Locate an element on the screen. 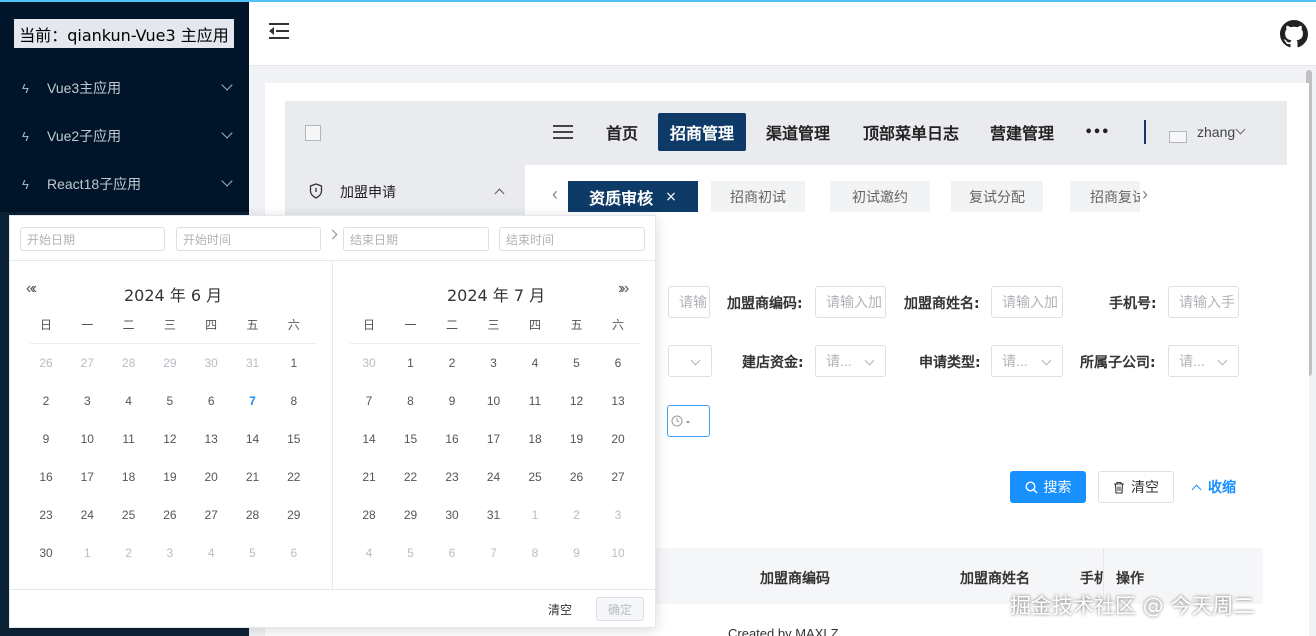 This screenshot has height=636, width=1316. host-menu-vue2: ϟ Vue2子应用 is located at coordinates (124, 136).